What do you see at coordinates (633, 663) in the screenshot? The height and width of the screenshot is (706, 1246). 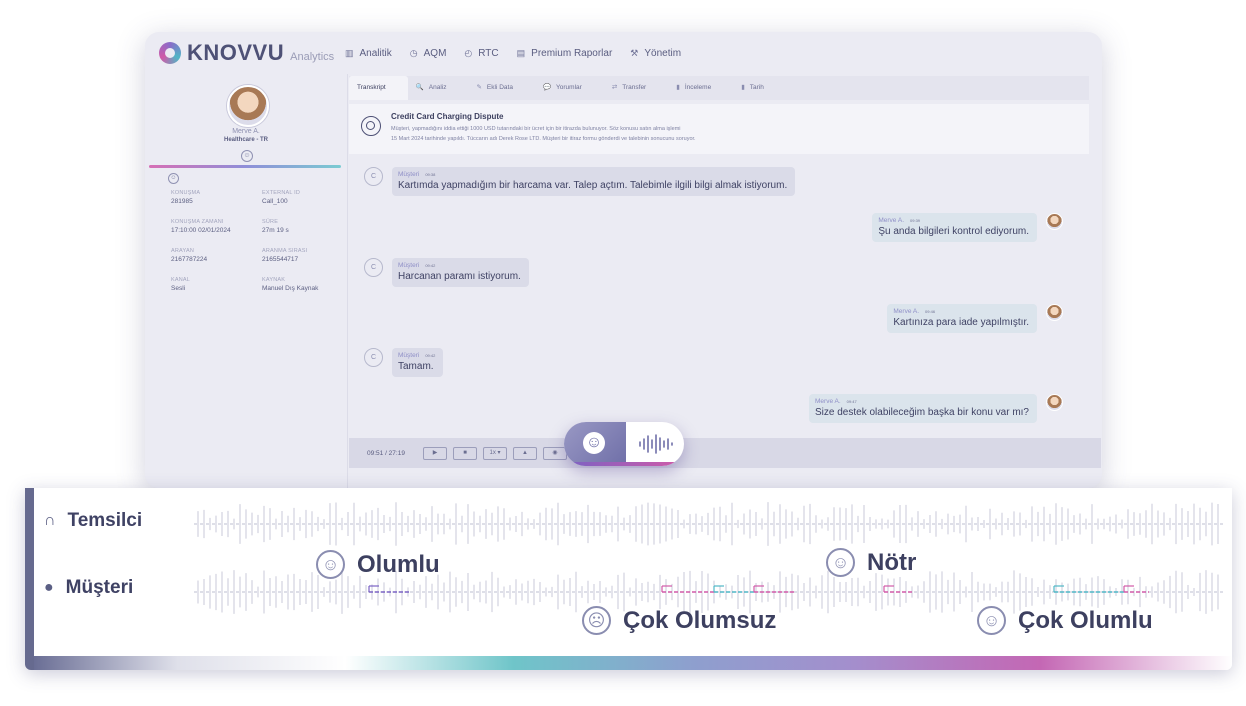 I see `gradient-strip` at bounding box center [633, 663].